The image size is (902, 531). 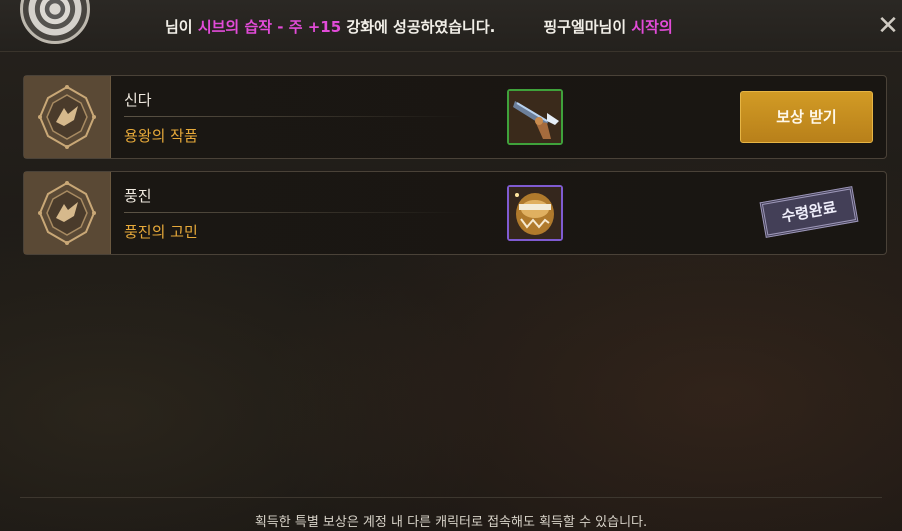 I want to click on reward-subtitle: 풍진의 고민, so click(x=161, y=232).